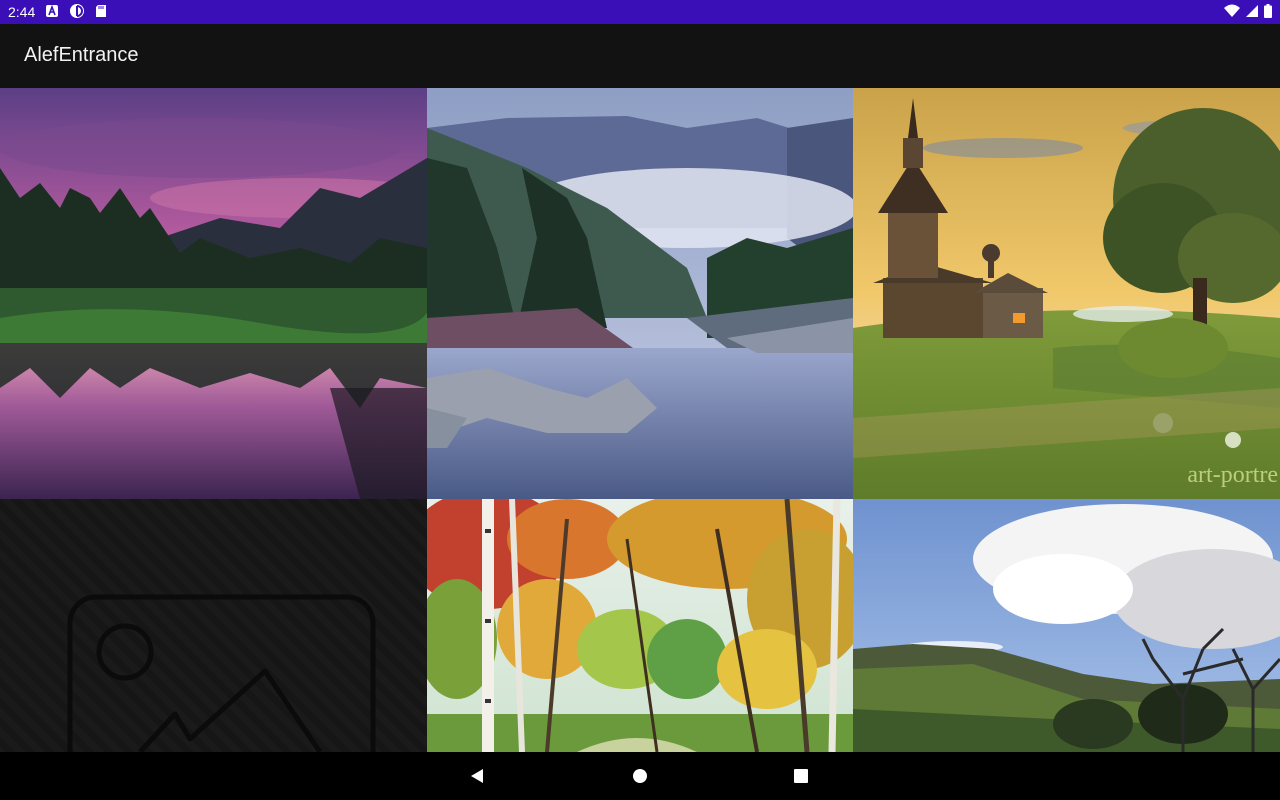 The height and width of the screenshot is (800, 1280). I want to click on back-button, so click(477, 776).